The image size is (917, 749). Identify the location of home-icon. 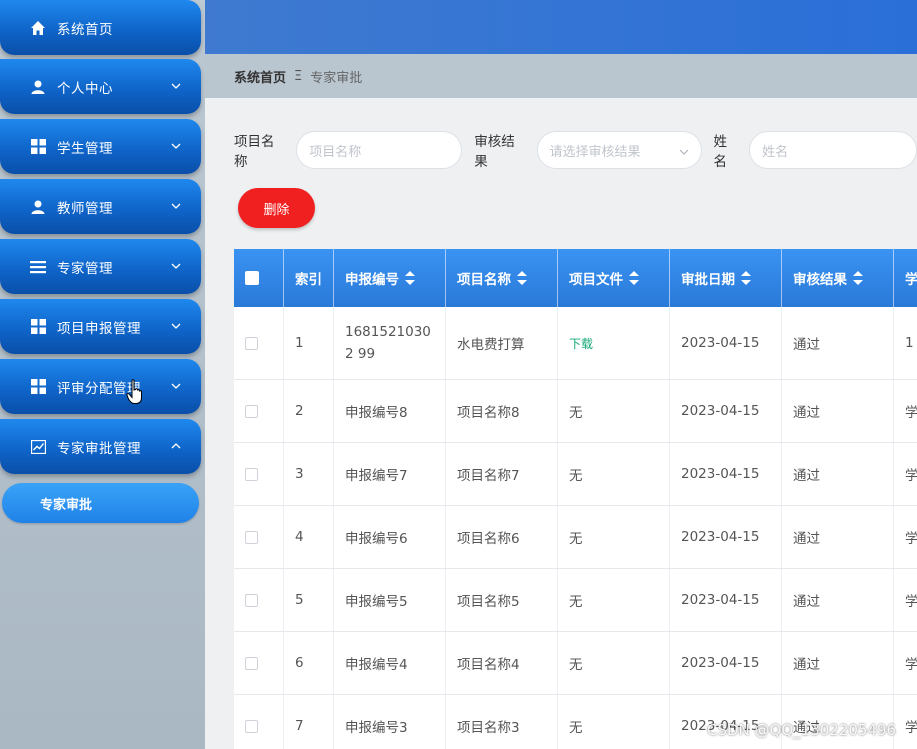
(38, 28).